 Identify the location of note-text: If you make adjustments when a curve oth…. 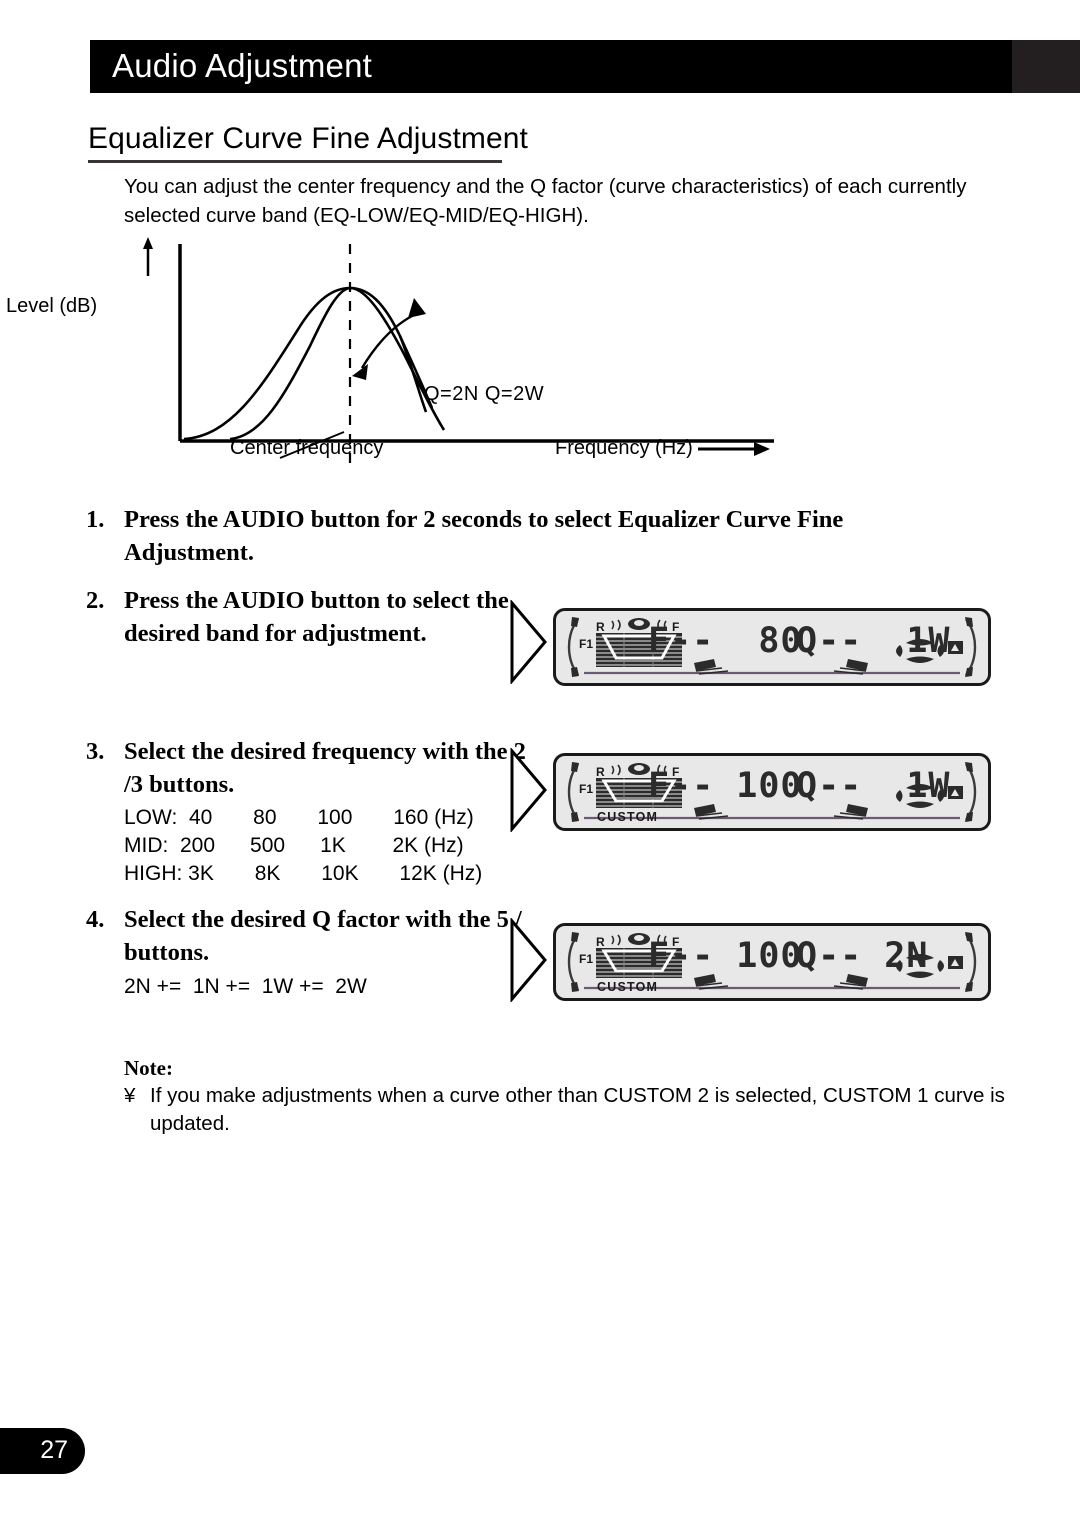
(577, 1109).